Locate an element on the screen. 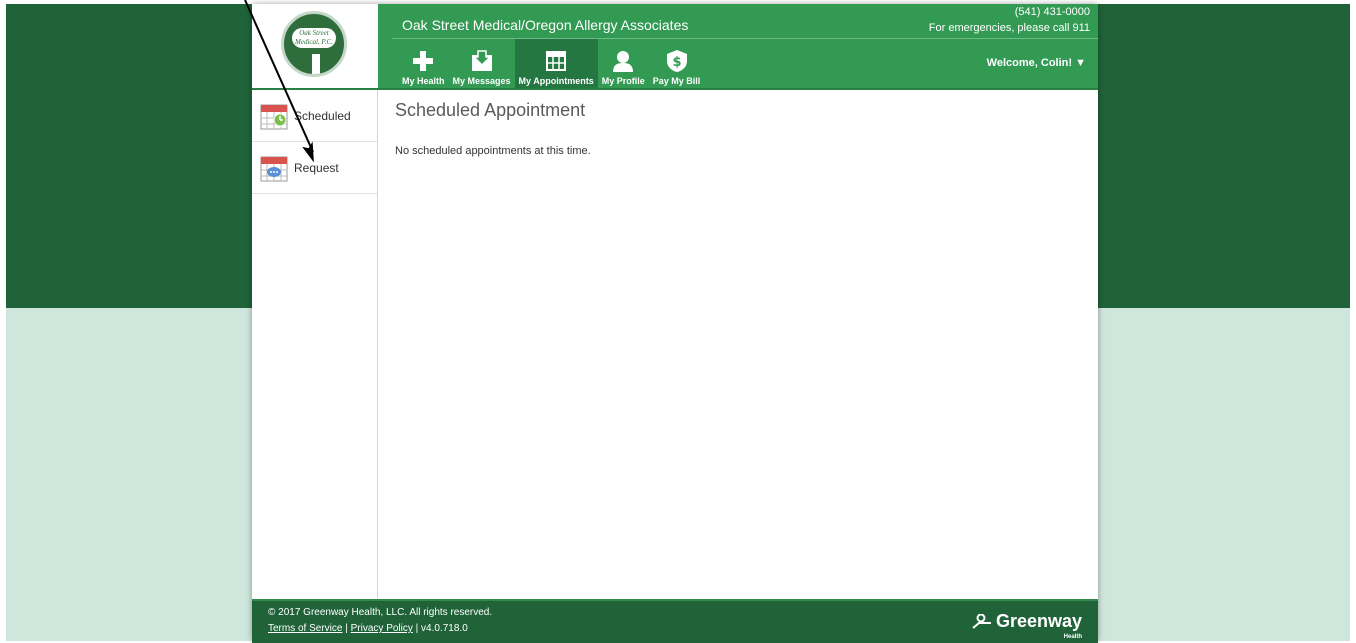  sidebar-item-scheduled: Scheduled is located at coordinates (314, 116).